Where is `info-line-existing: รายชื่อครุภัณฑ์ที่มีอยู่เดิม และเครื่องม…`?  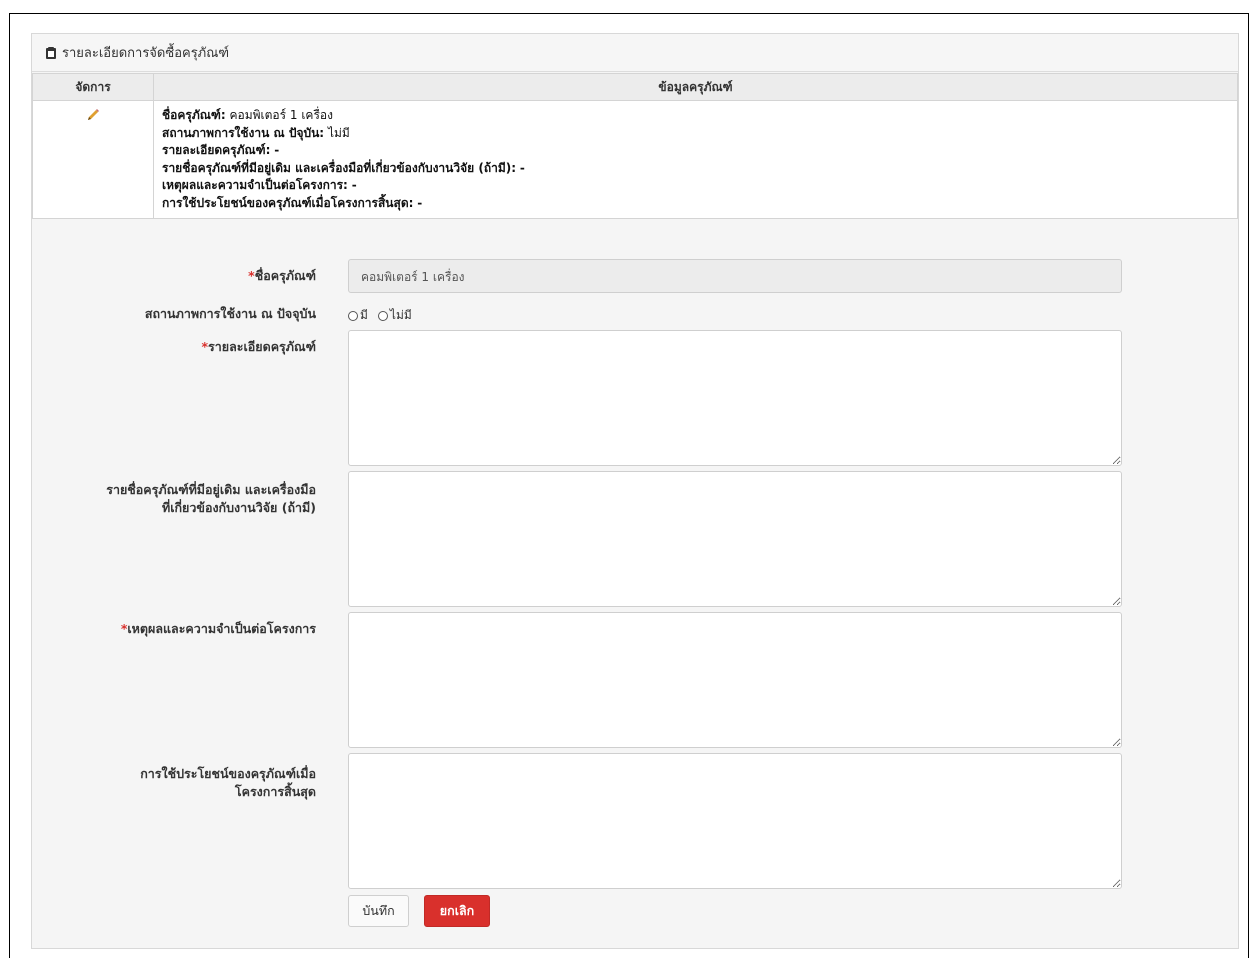 info-line-existing: รายชื่อครุภัณฑ์ที่มีอยู่เดิม และเครื่องม… is located at coordinates (343, 167).